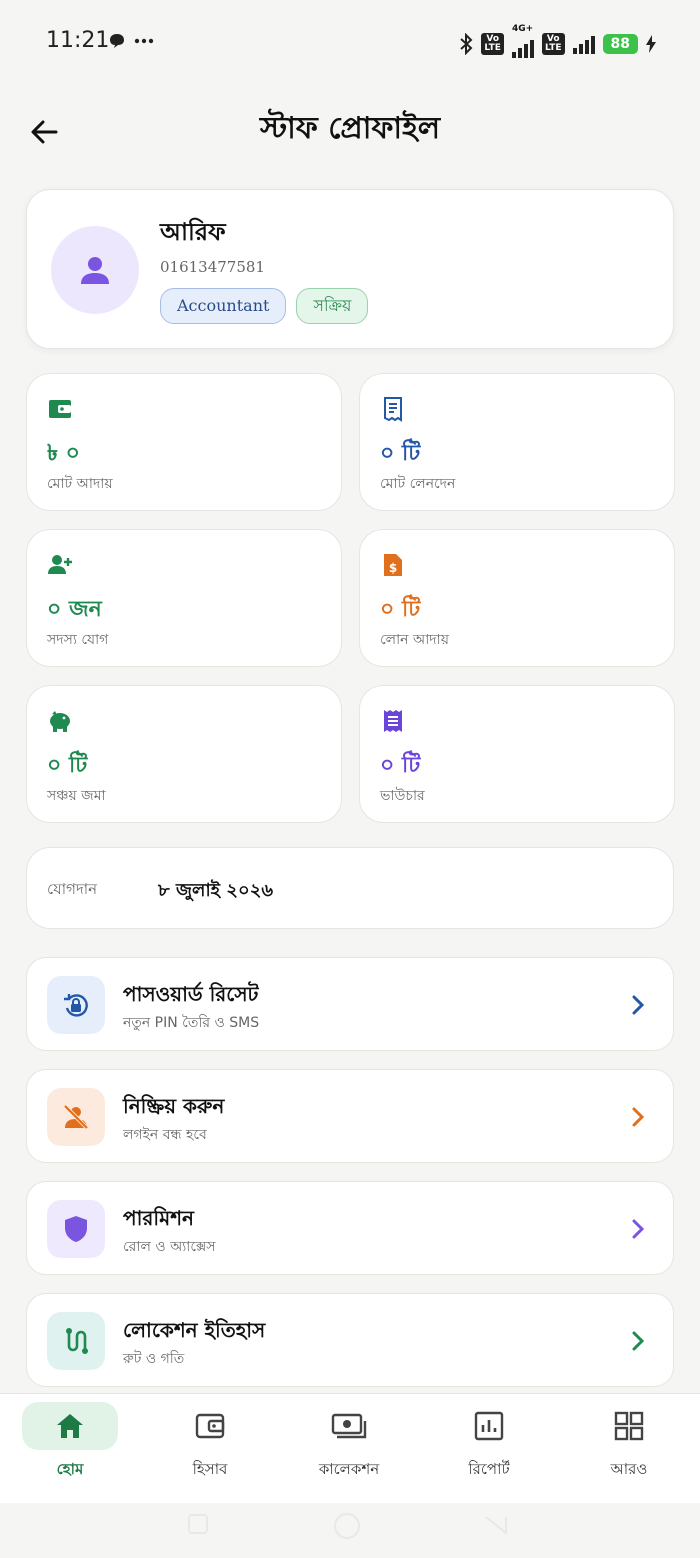 The image size is (700, 1558). I want to click on volte-icon-2: Vo LTE, so click(553, 44).